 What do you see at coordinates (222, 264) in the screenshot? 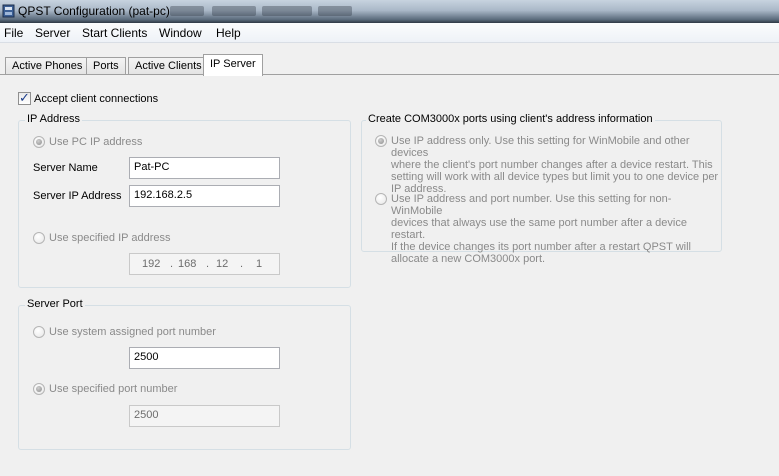
I see `ip-octet-3: 12` at bounding box center [222, 264].